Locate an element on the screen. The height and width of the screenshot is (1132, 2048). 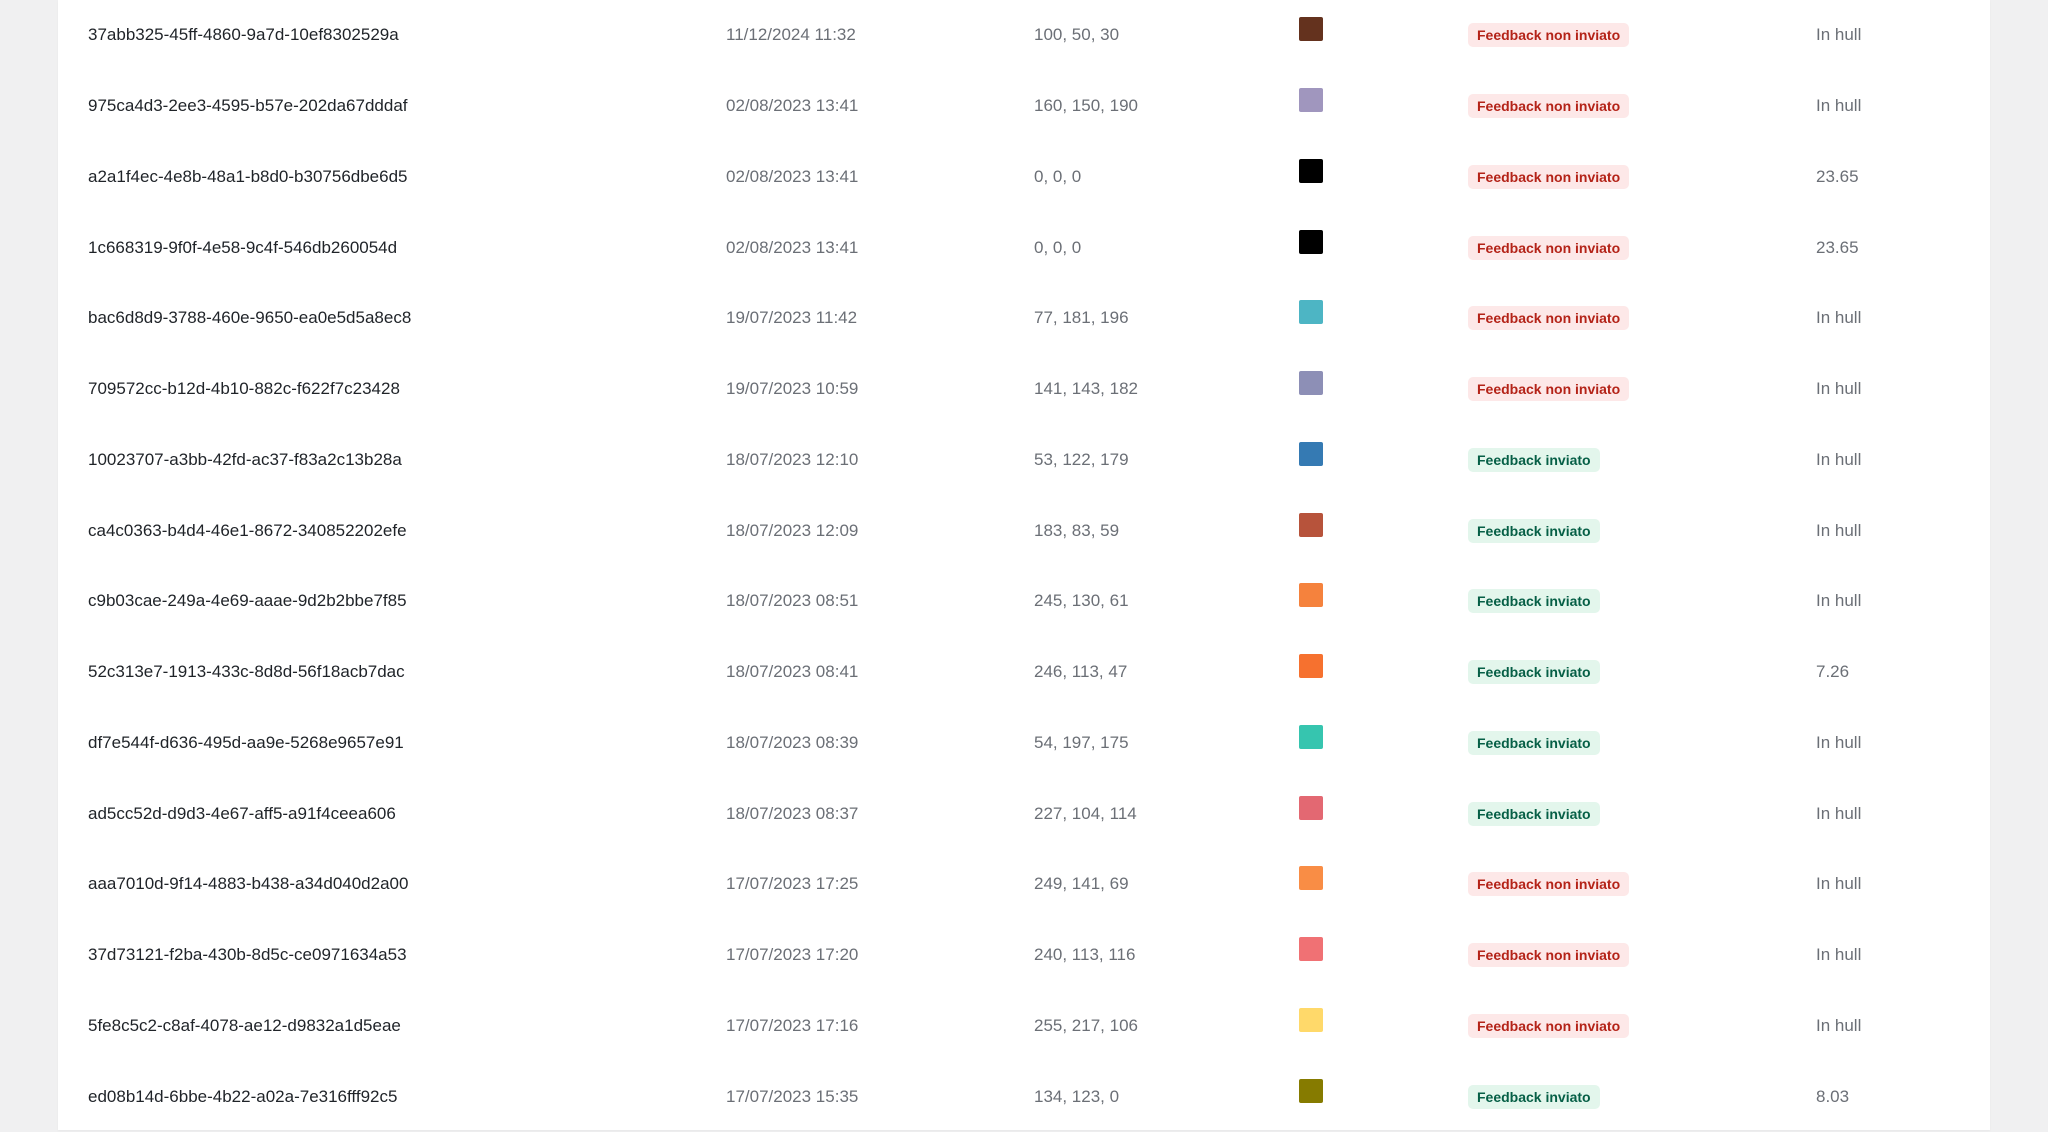
row-date: 17/07/2023 17:16 is located at coordinates (792, 1025).